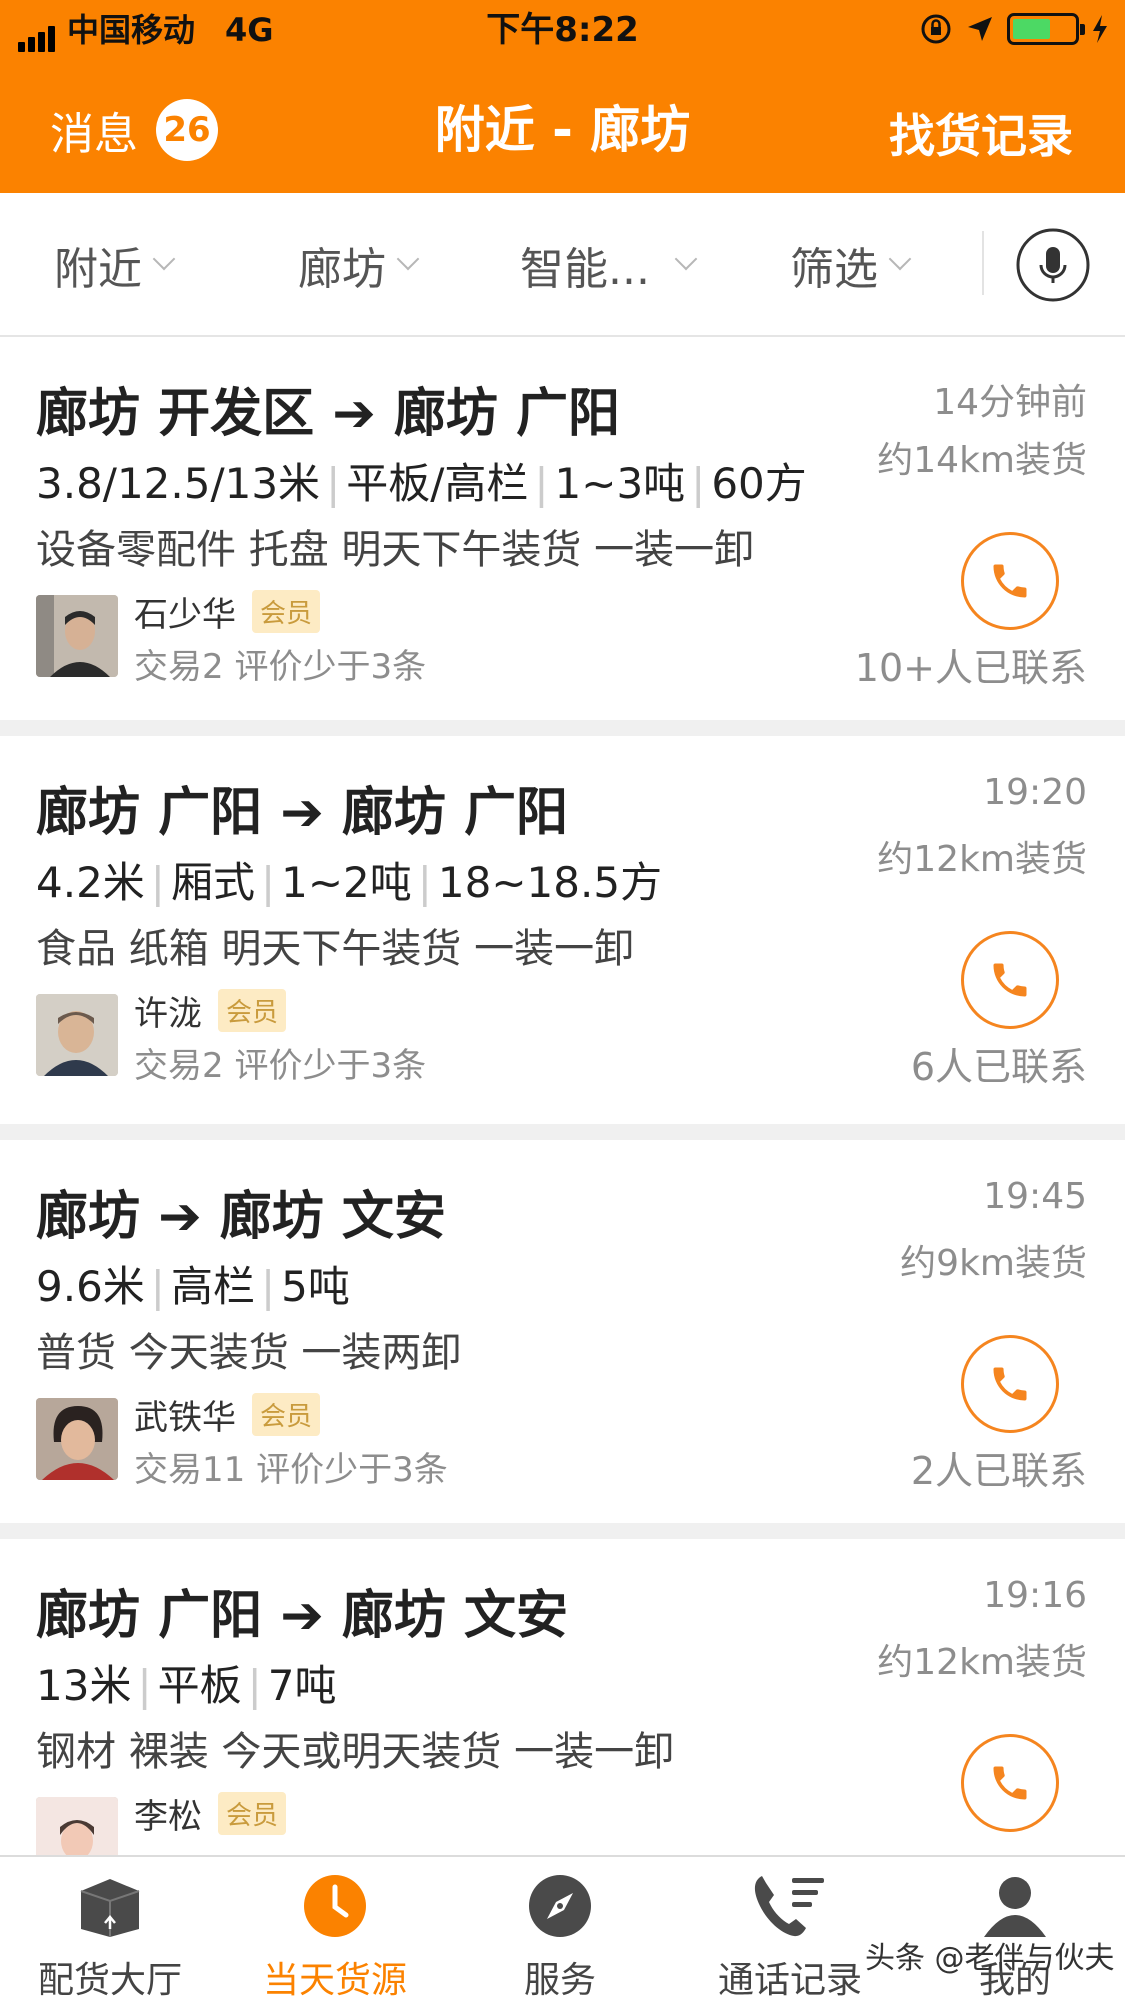  What do you see at coordinates (620, 483) in the screenshot?
I see `cargo-weight: 1~3吨` at bounding box center [620, 483].